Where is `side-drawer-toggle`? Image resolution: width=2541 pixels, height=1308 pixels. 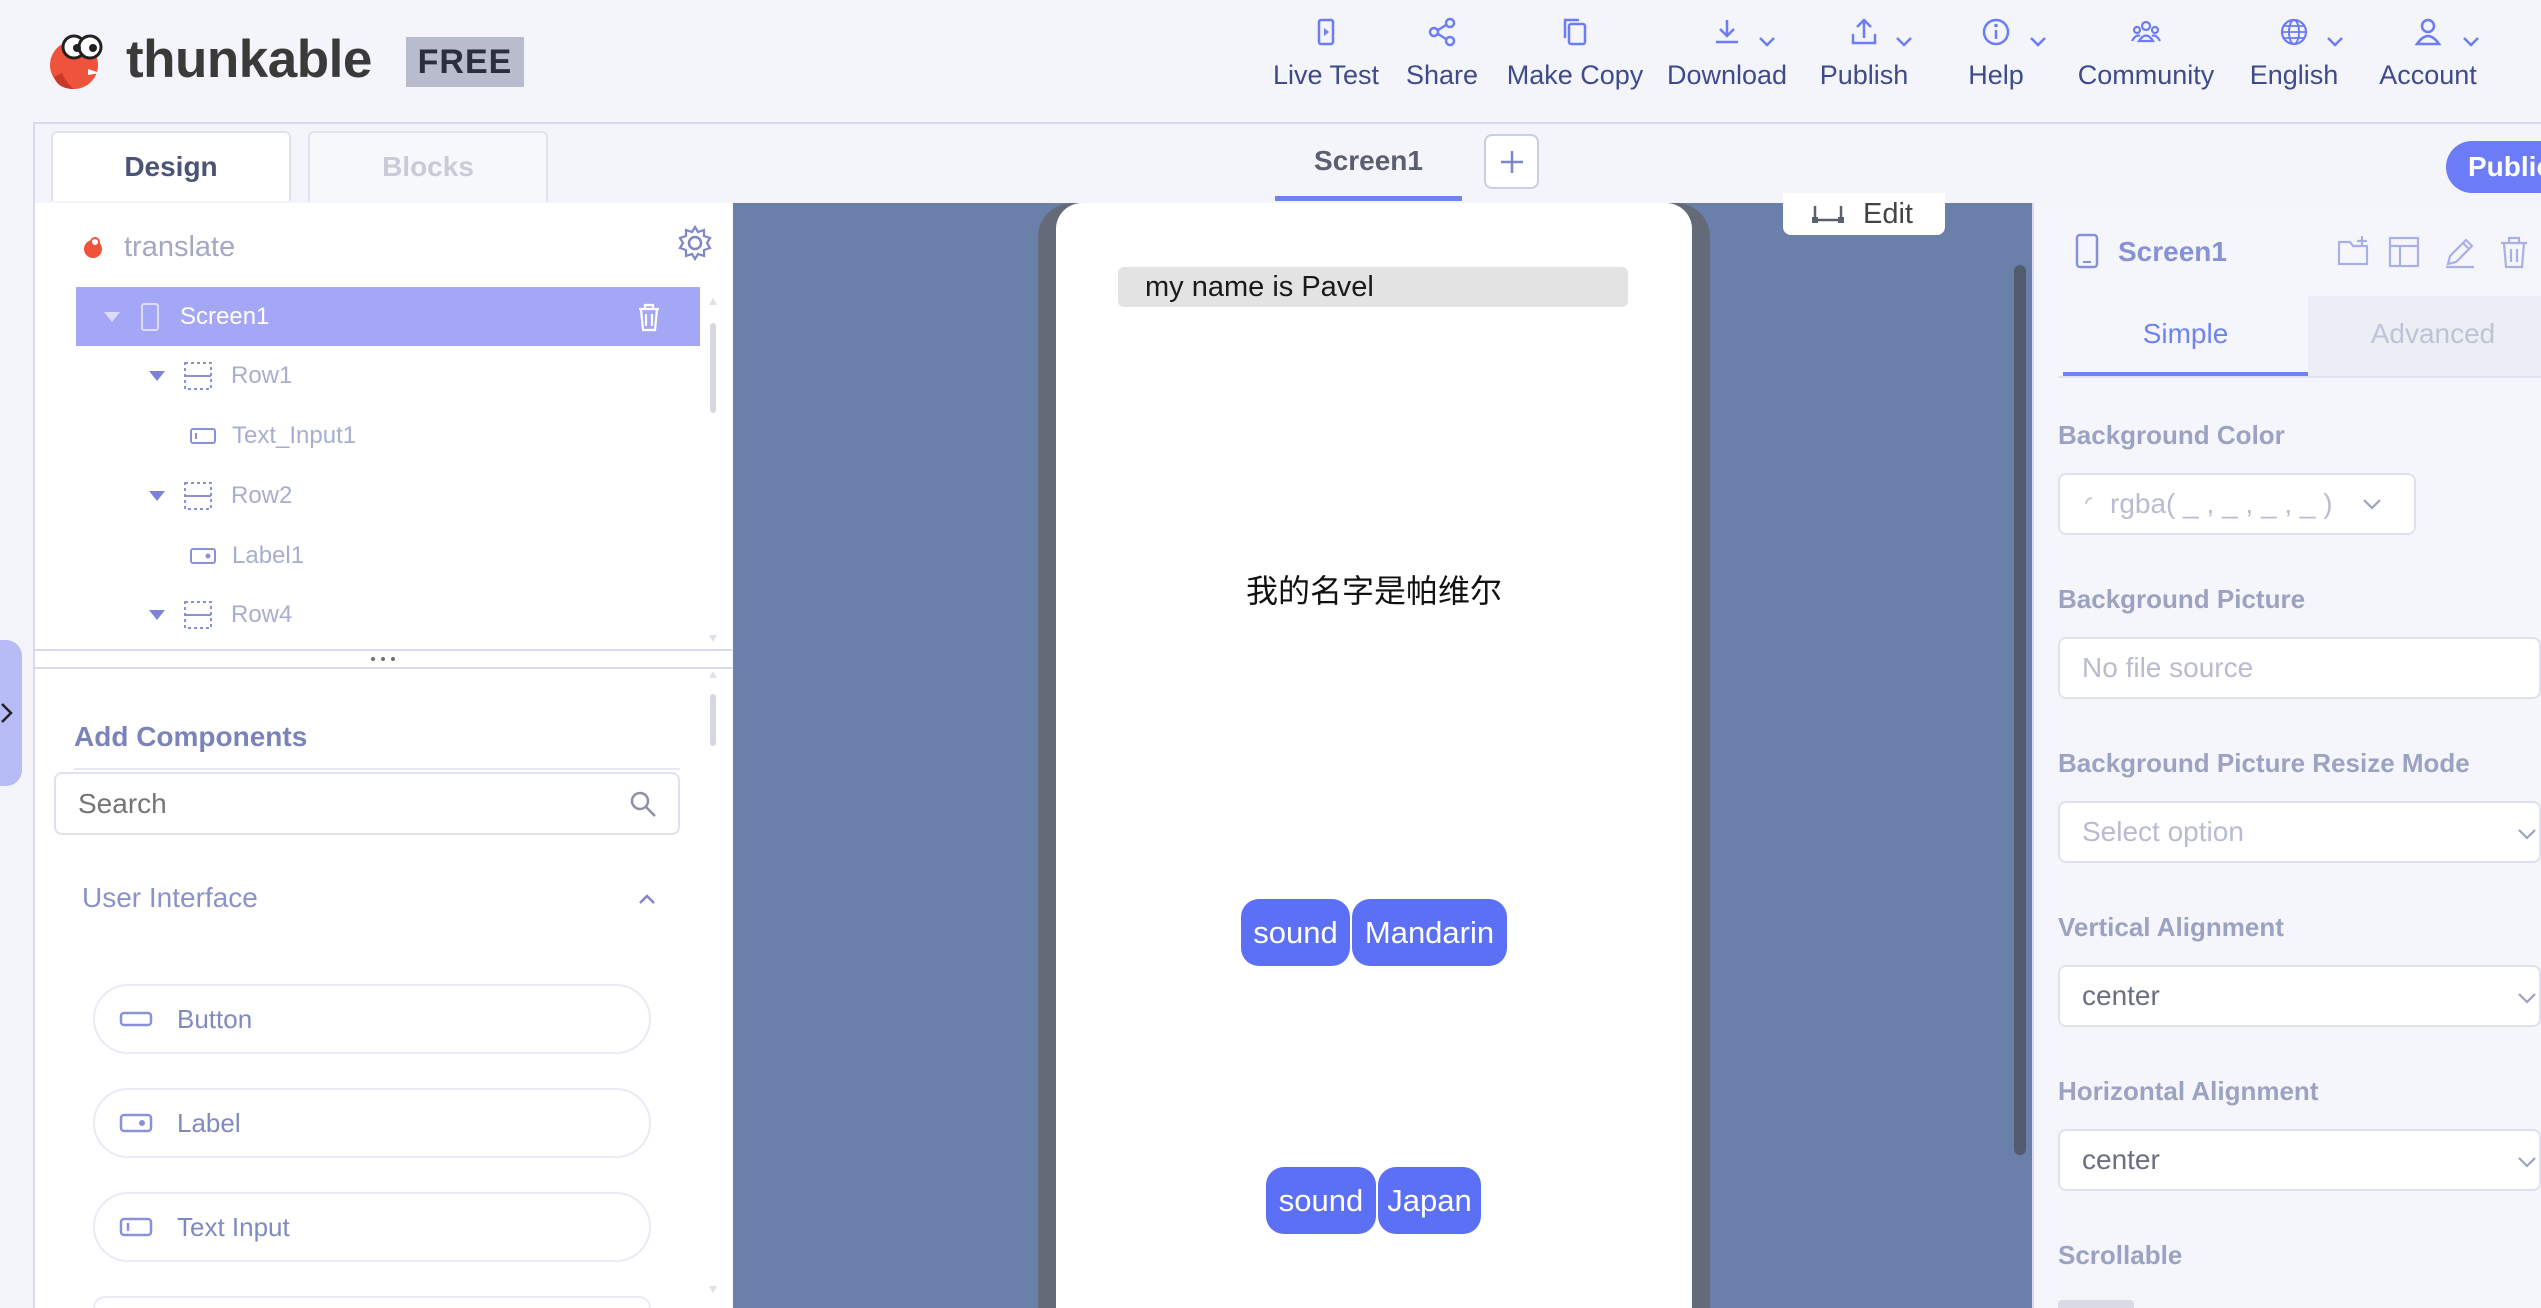 side-drawer-toggle is located at coordinates (11, 713).